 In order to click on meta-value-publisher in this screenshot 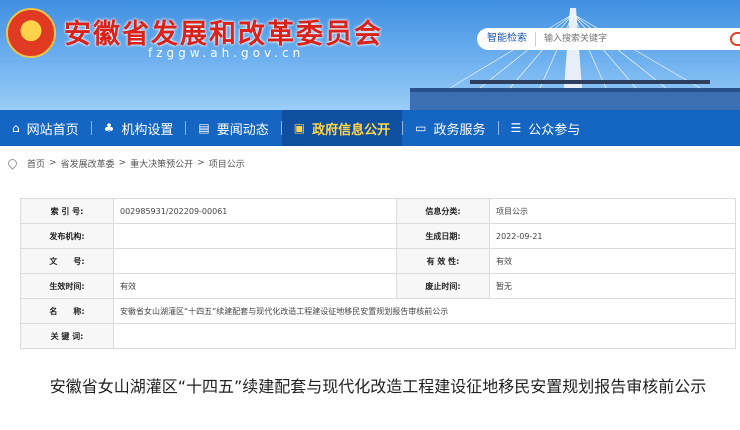, I will do `click(255, 236)`.